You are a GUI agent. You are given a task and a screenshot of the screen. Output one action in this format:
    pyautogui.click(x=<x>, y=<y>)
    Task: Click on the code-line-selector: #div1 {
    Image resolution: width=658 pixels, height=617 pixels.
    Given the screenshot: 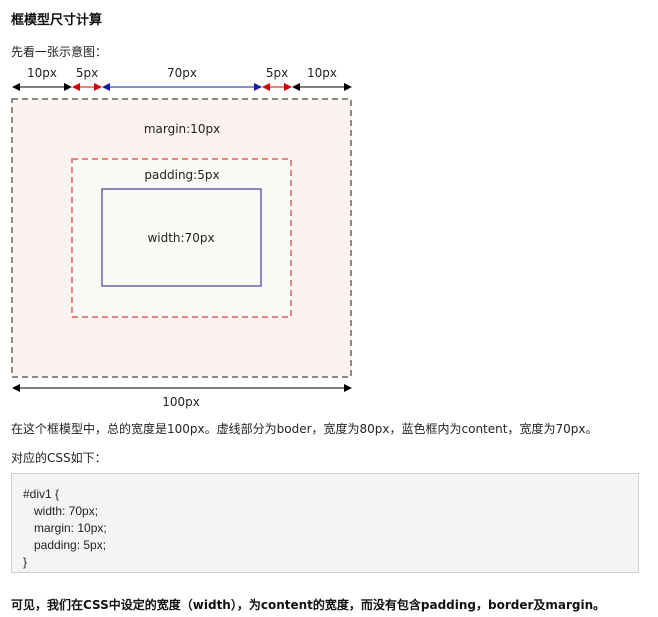 What is the action you would take?
    pyautogui.click(x=41, y=494)
    